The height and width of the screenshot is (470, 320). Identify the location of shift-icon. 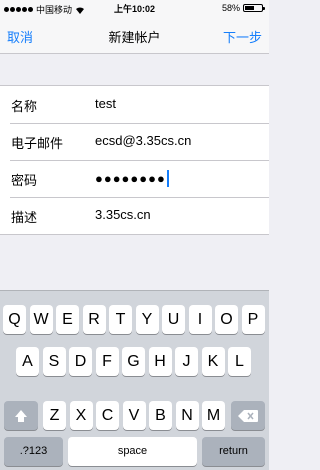
(21, 413).